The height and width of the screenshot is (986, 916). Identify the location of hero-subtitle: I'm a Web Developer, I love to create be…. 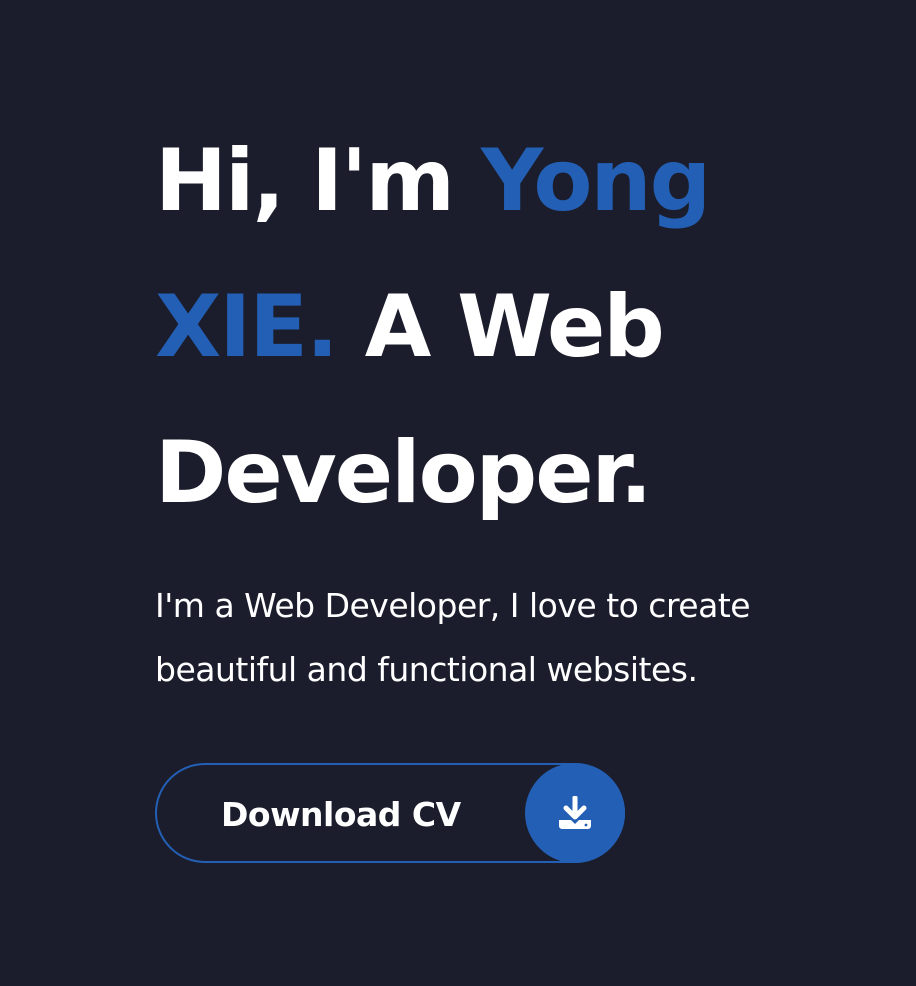
(453, 637).